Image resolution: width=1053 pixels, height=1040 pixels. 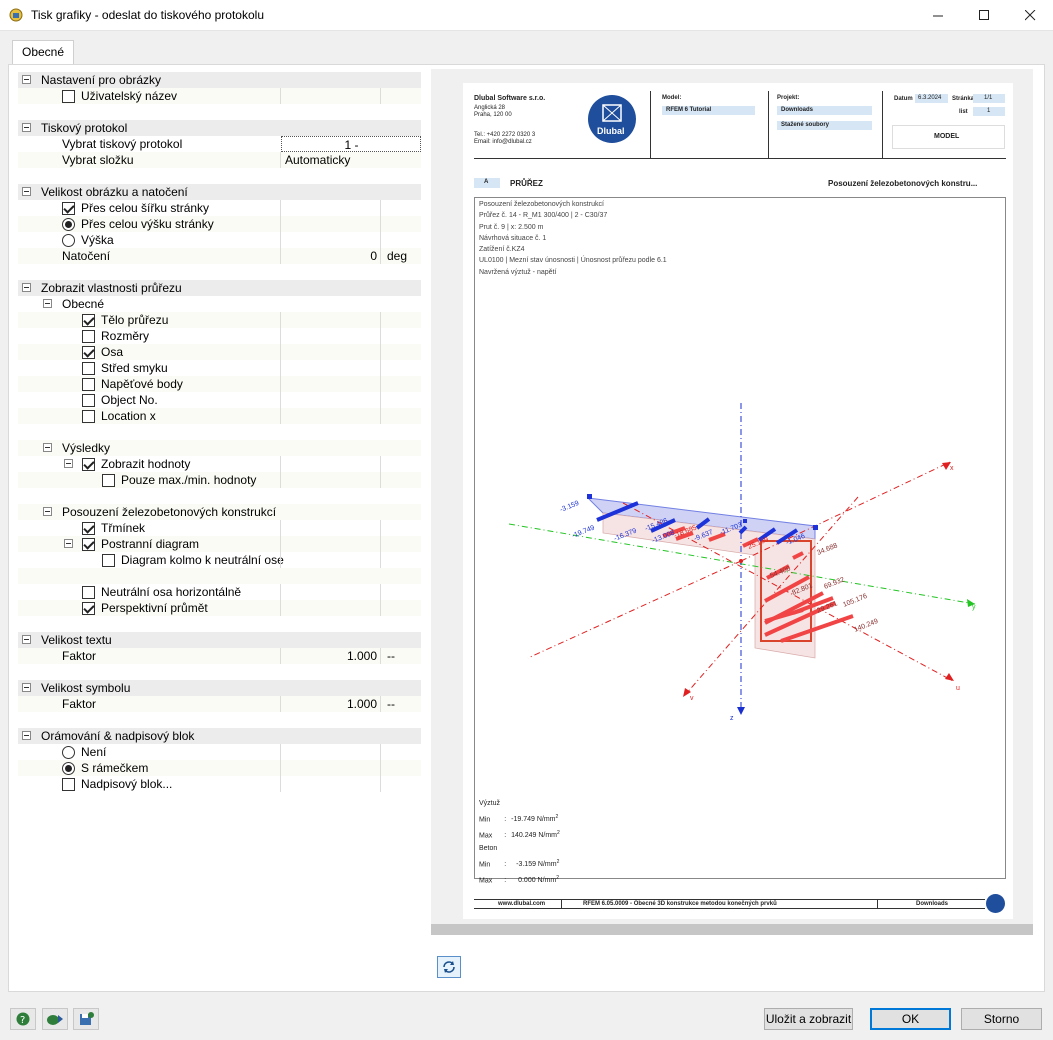 I want to click on maximize-button, so click(x=984, y=15).